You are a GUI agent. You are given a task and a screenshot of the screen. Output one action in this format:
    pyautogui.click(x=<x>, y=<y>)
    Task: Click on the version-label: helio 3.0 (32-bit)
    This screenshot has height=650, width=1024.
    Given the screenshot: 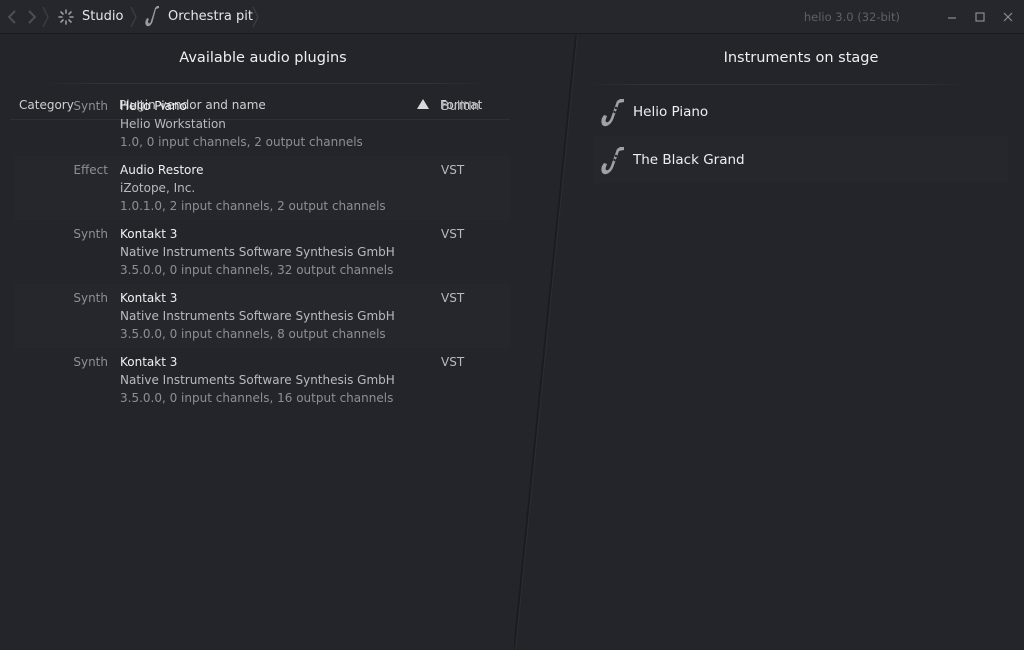 What is the action you would take?
    pyautogui.click(x=851, y=17)
    